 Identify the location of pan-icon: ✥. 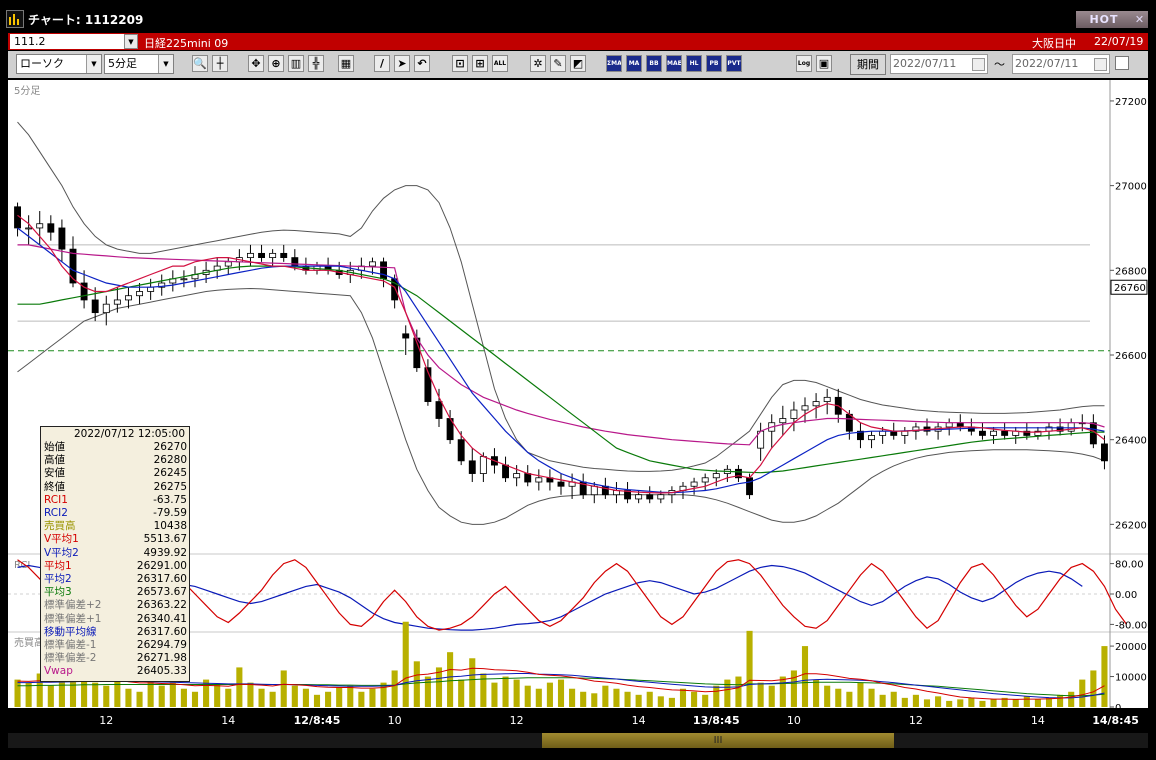
(256, 63).